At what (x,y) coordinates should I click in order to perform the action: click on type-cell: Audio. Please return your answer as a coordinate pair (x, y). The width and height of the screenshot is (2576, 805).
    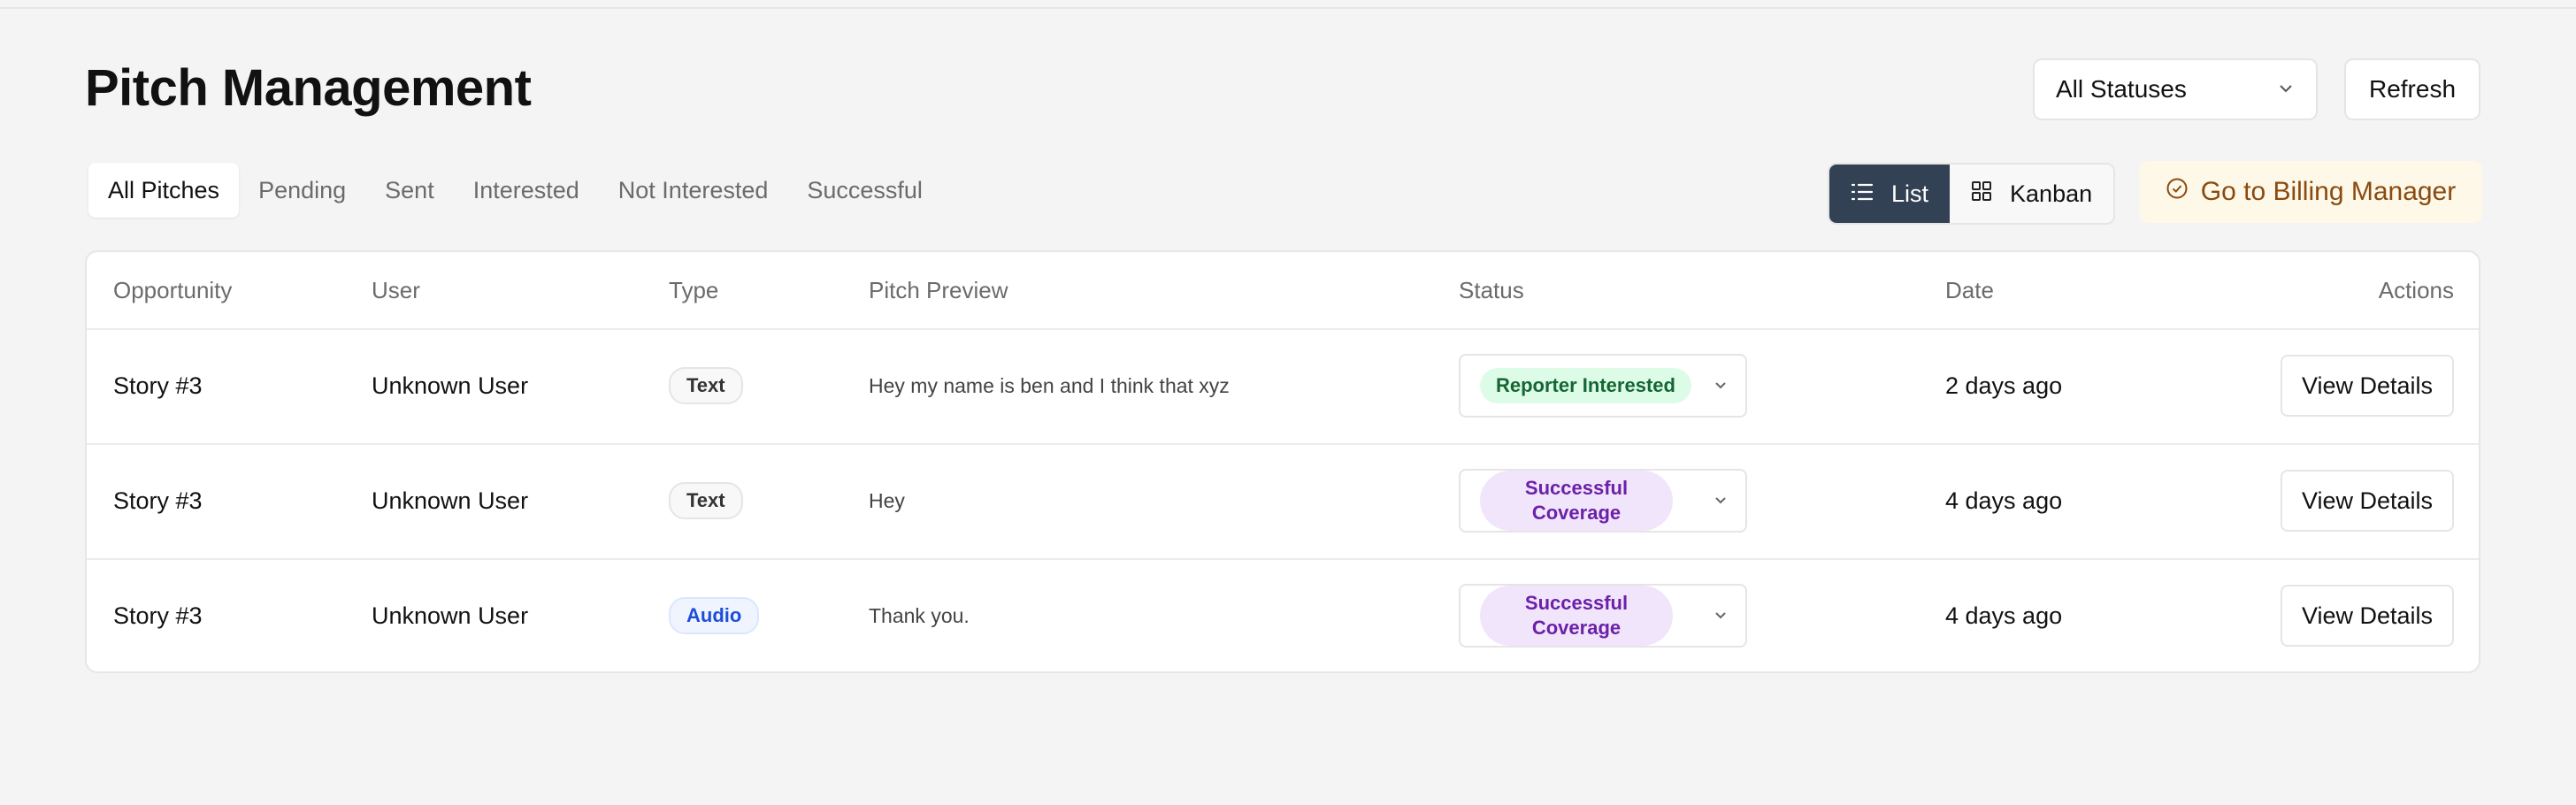
    Looking at the image, I should click on (714, 614).